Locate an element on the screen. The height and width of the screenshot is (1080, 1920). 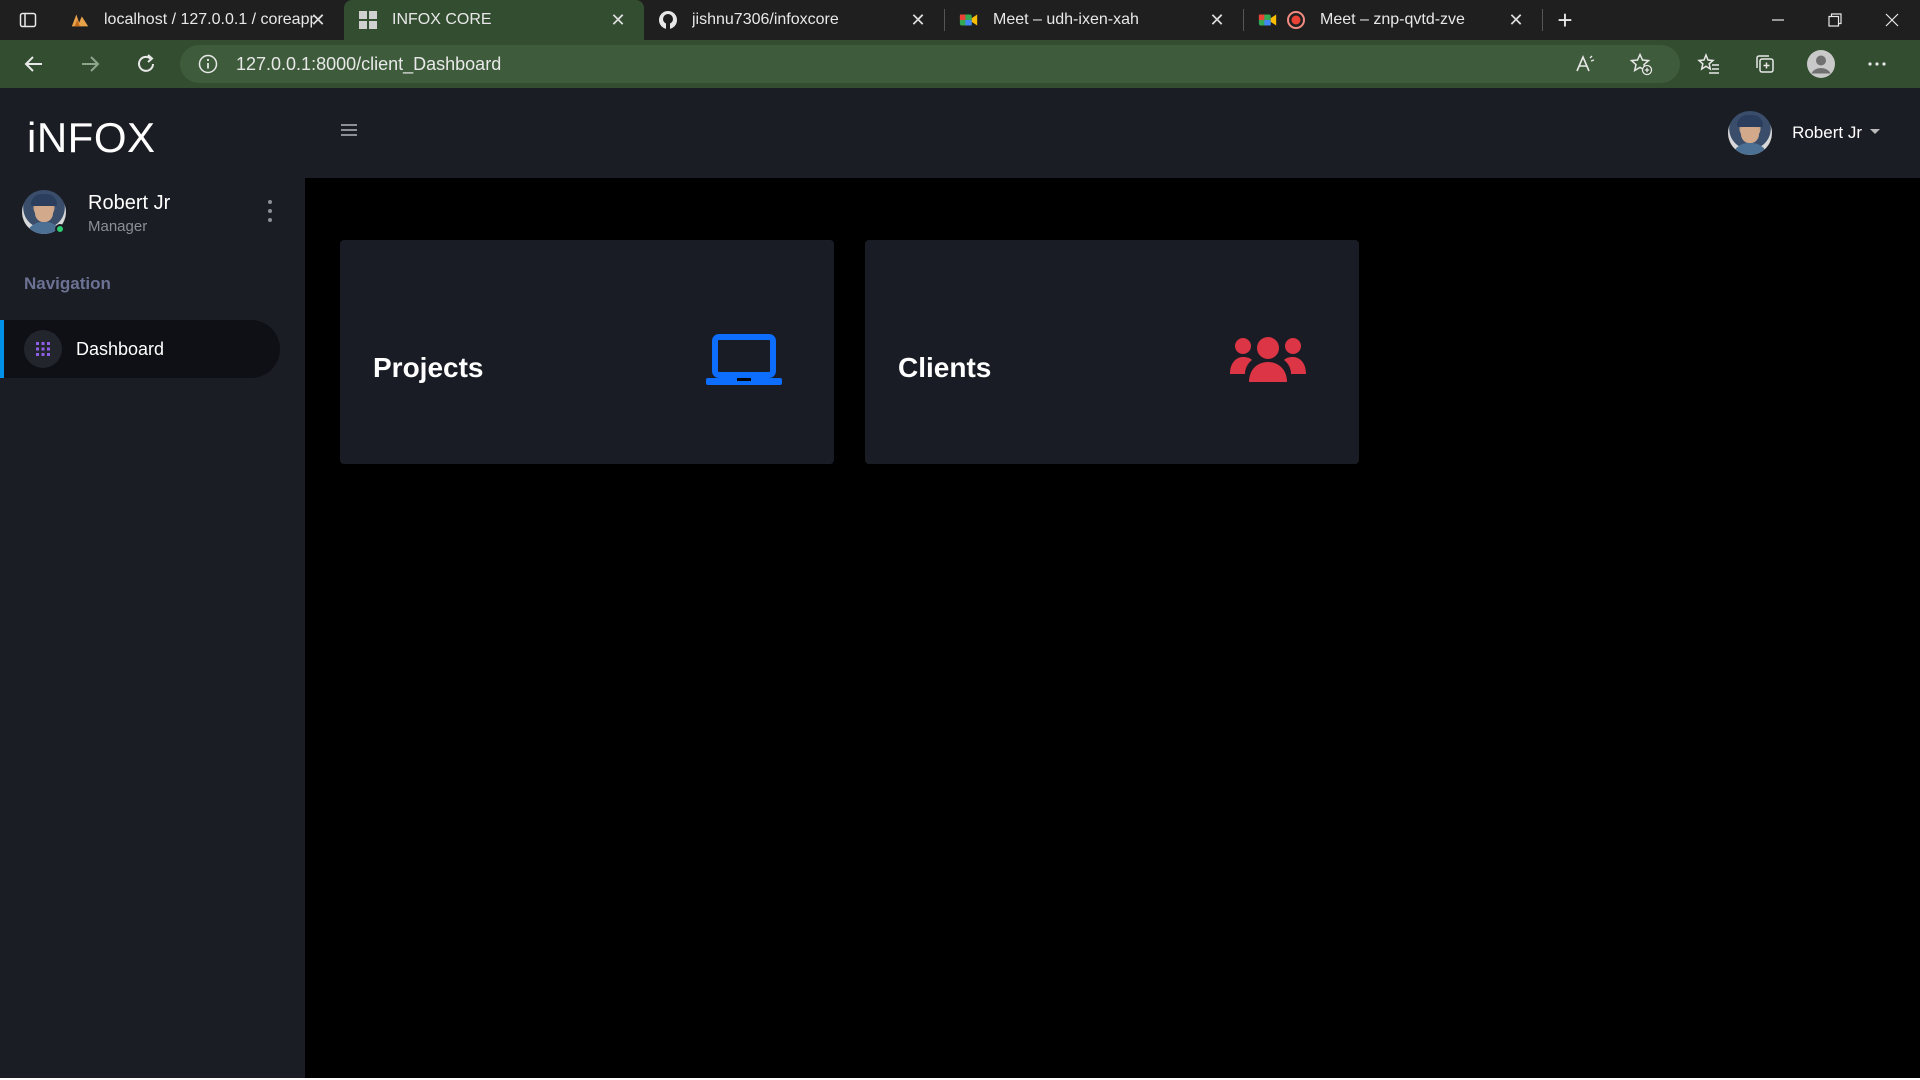
read-aloud-icon is located at coordinates (1585, 64).